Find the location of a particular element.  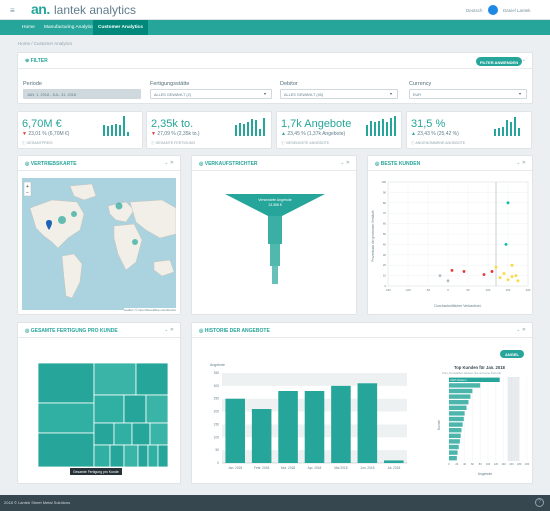

side-x-tick: 0 is located at coordinates (449, 464).